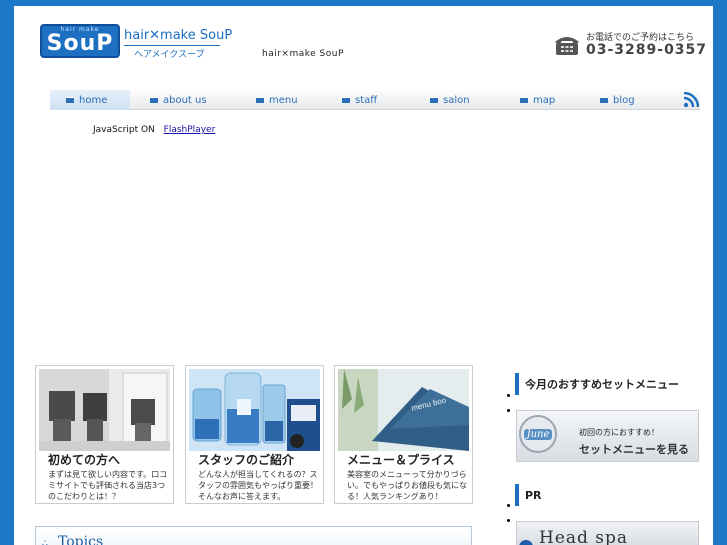 This screenshot has height=545, width=727. What do you see at coordinates (84, 460) in the screenshot?
I see `card-title: 初めての方へ` at bounding box center [84, 460].